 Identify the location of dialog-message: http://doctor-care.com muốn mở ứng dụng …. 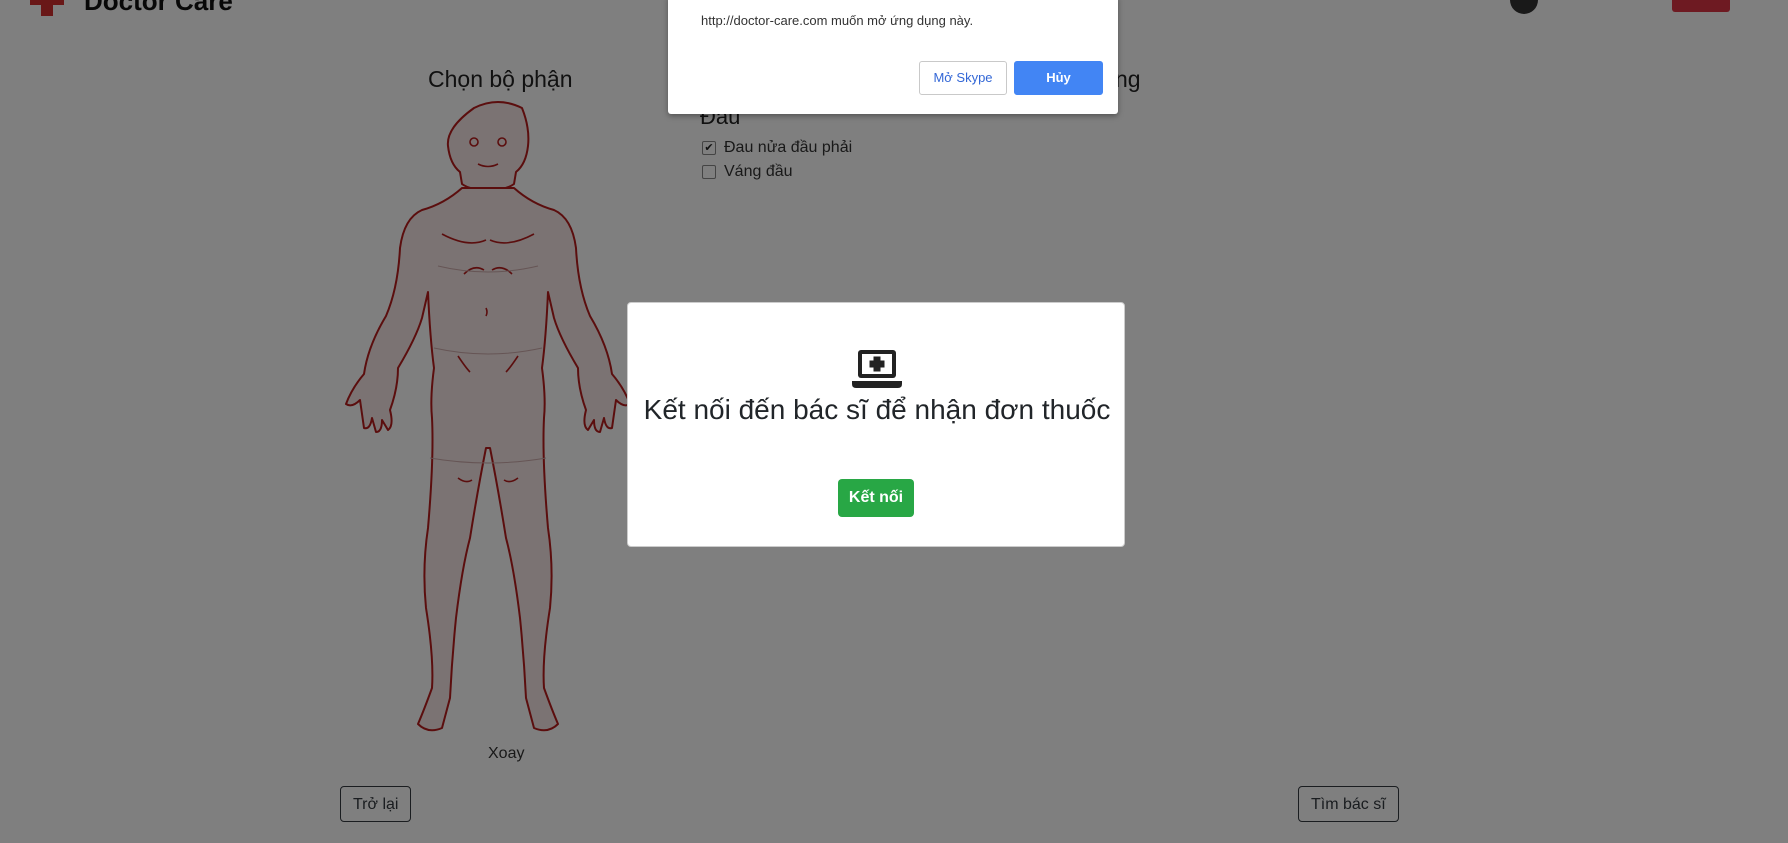
(837, 20).